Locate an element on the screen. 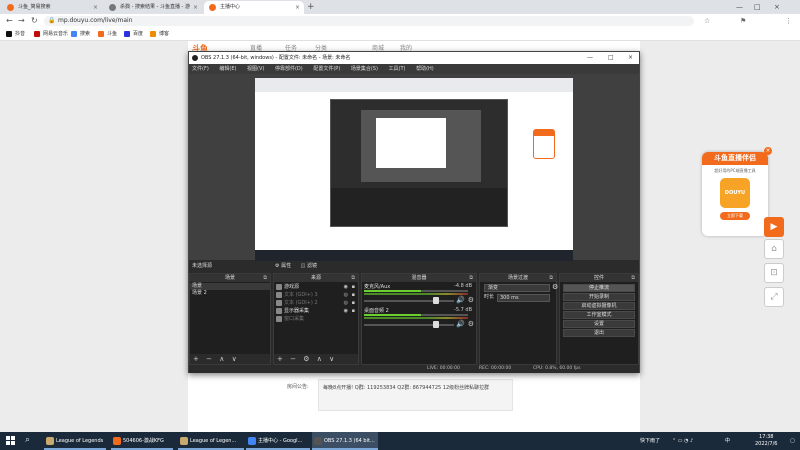 The height and width of the screenshot is (450, 800). menu-scene-collection: 场景集合(S) is located at coordinates (364, 69).